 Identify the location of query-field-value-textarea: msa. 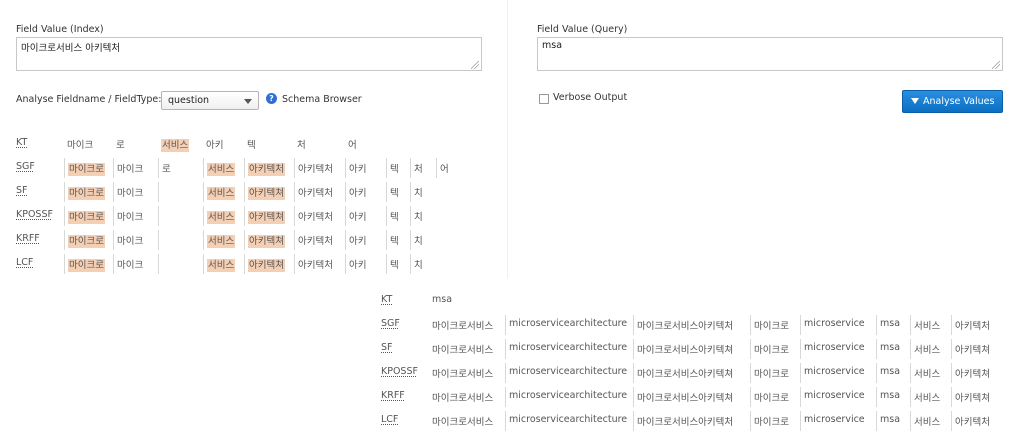
(770, 54).